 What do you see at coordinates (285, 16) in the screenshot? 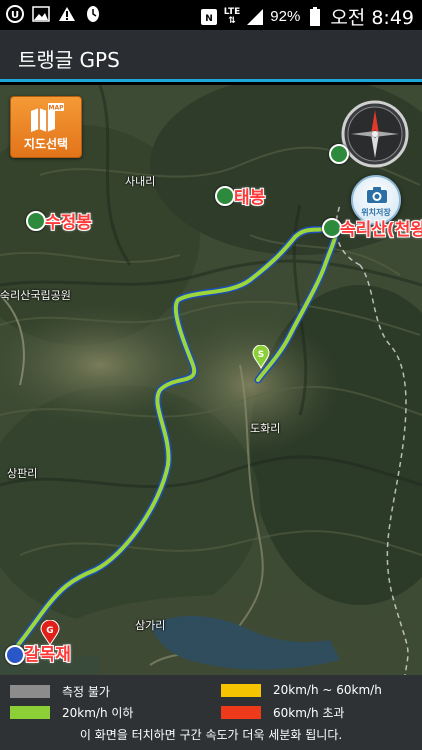
I see `battery-percent: 92%` at bounding box center [285, 16].